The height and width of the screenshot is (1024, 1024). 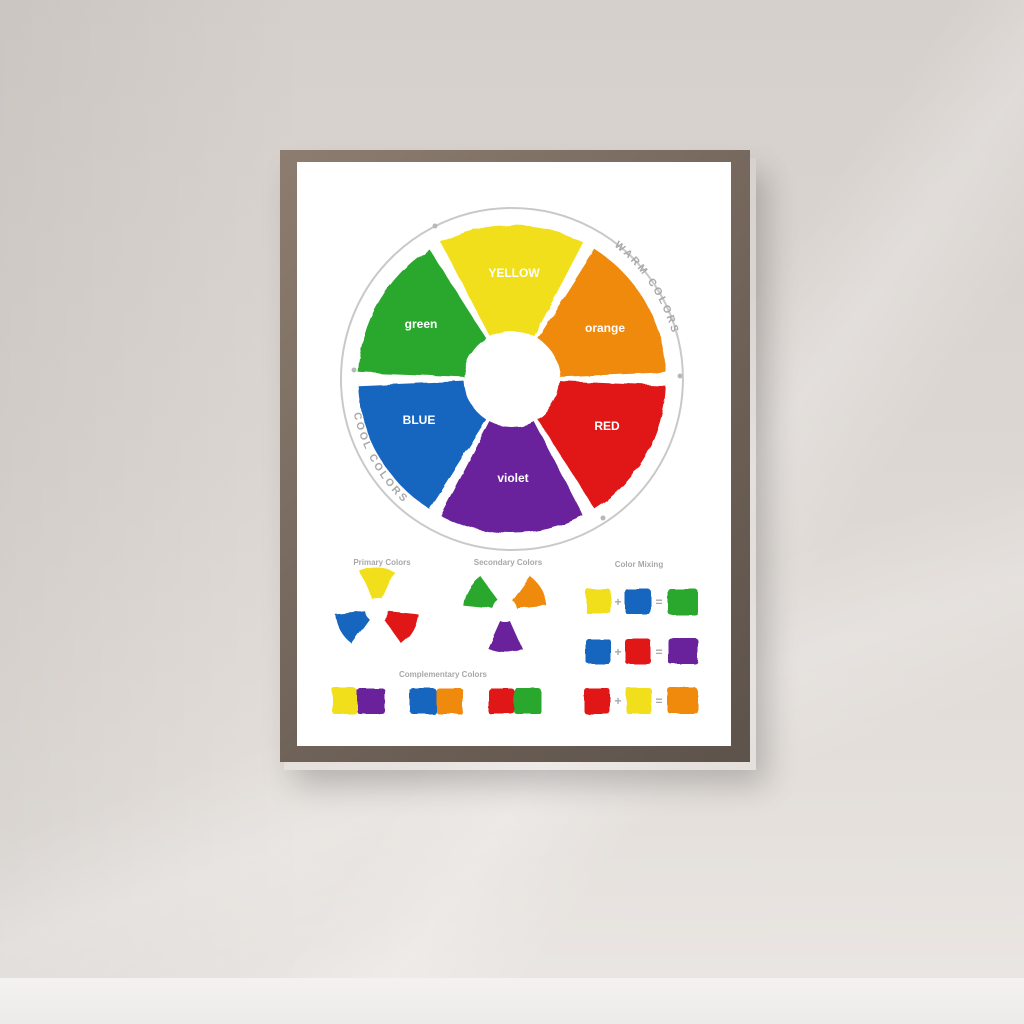 I want to click on wheel-label-orange: orange, so click(x=605, y=328).